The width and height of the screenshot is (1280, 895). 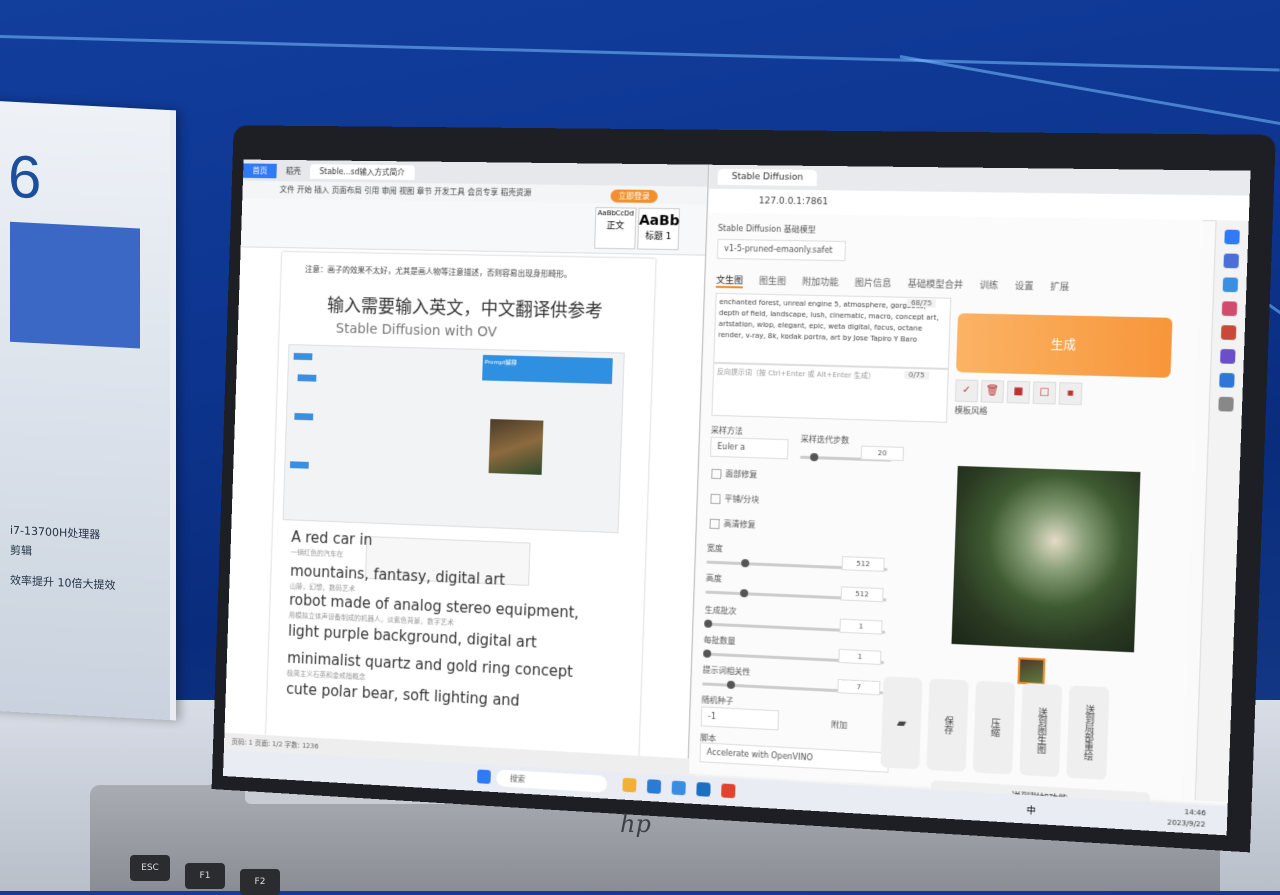 What do you see at coordinates (916, 375) in the screenshot?
I see `negative-token-count: 0/75` at bounding box center [916, 375].